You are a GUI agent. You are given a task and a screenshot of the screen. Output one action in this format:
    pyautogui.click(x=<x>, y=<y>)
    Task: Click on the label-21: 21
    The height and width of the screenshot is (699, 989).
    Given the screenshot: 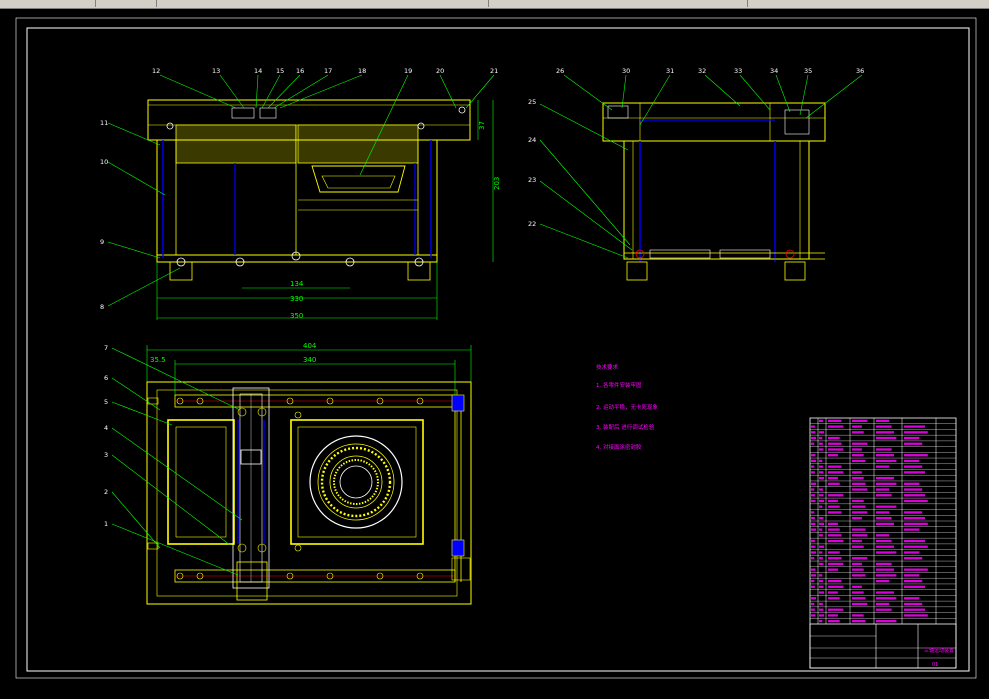 What is the action you would take?
    pyautogui.click(x=494, y=71)
    